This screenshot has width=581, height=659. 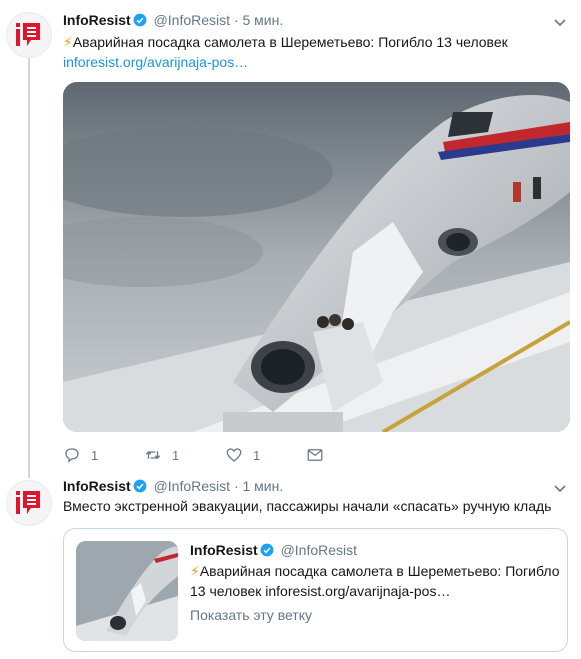 What do you see at coordinates (251, 615) in the screenshot?
I see `show-thread-link: Показать эту ветку` at bounding box center [251, 615].